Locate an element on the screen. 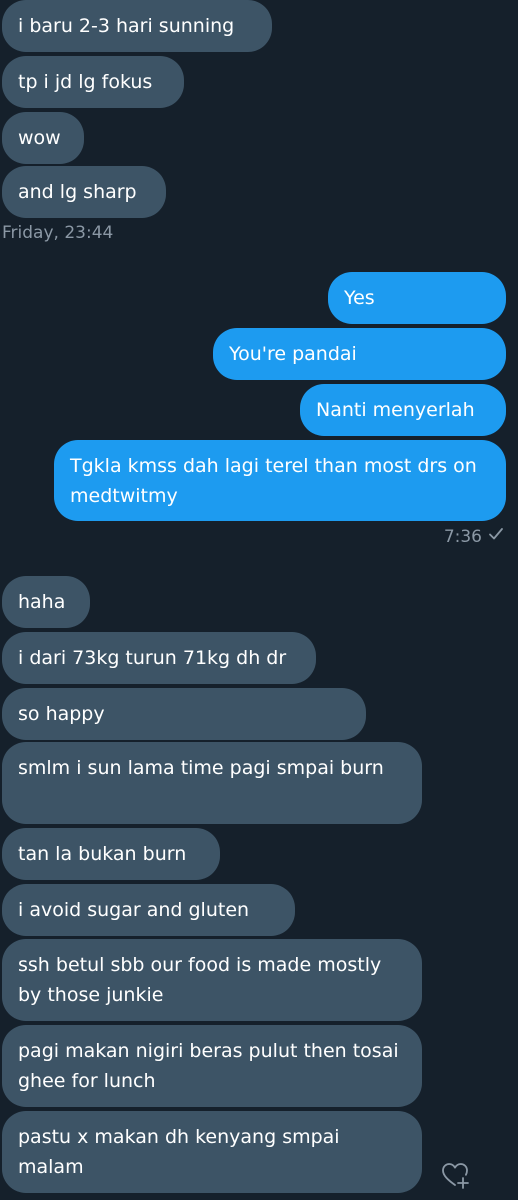 Image resolution: width=518 pixels, height=1200 pixels. message-text: haha is located at coordinates (42, 602).